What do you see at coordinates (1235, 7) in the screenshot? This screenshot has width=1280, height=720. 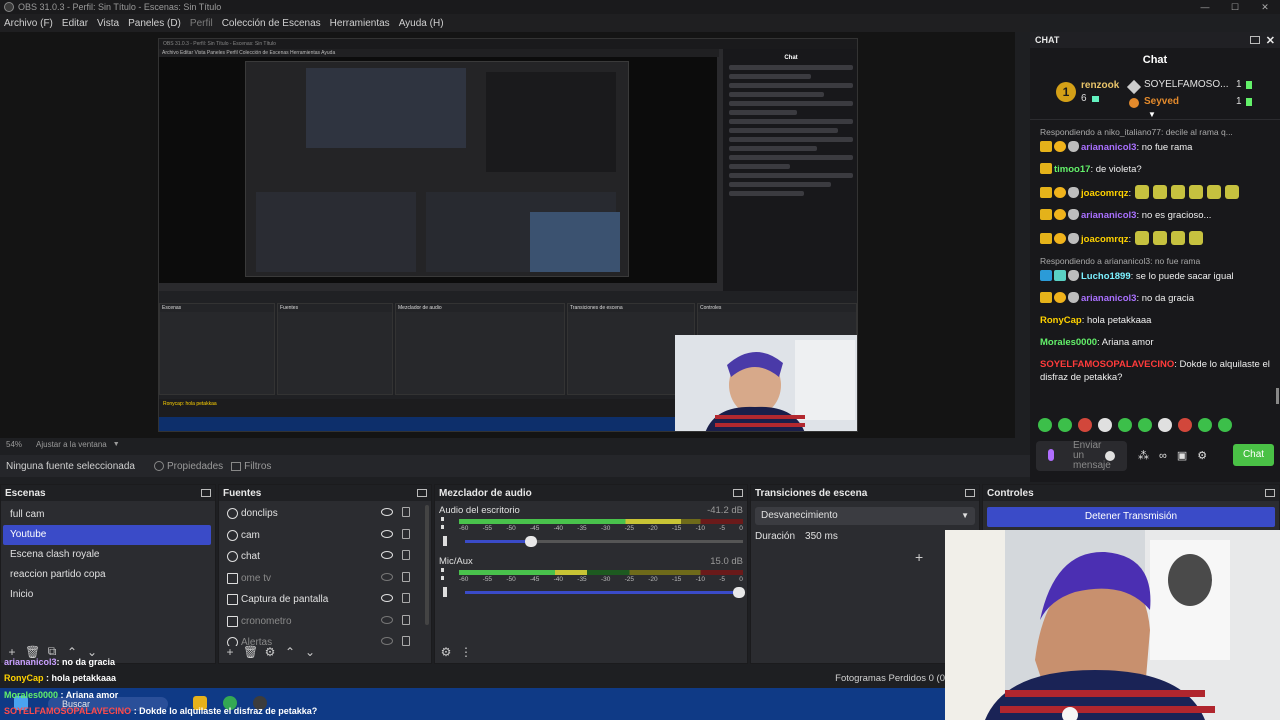 I see `maximize-button: ☐` at bounding box center [1235, 7].